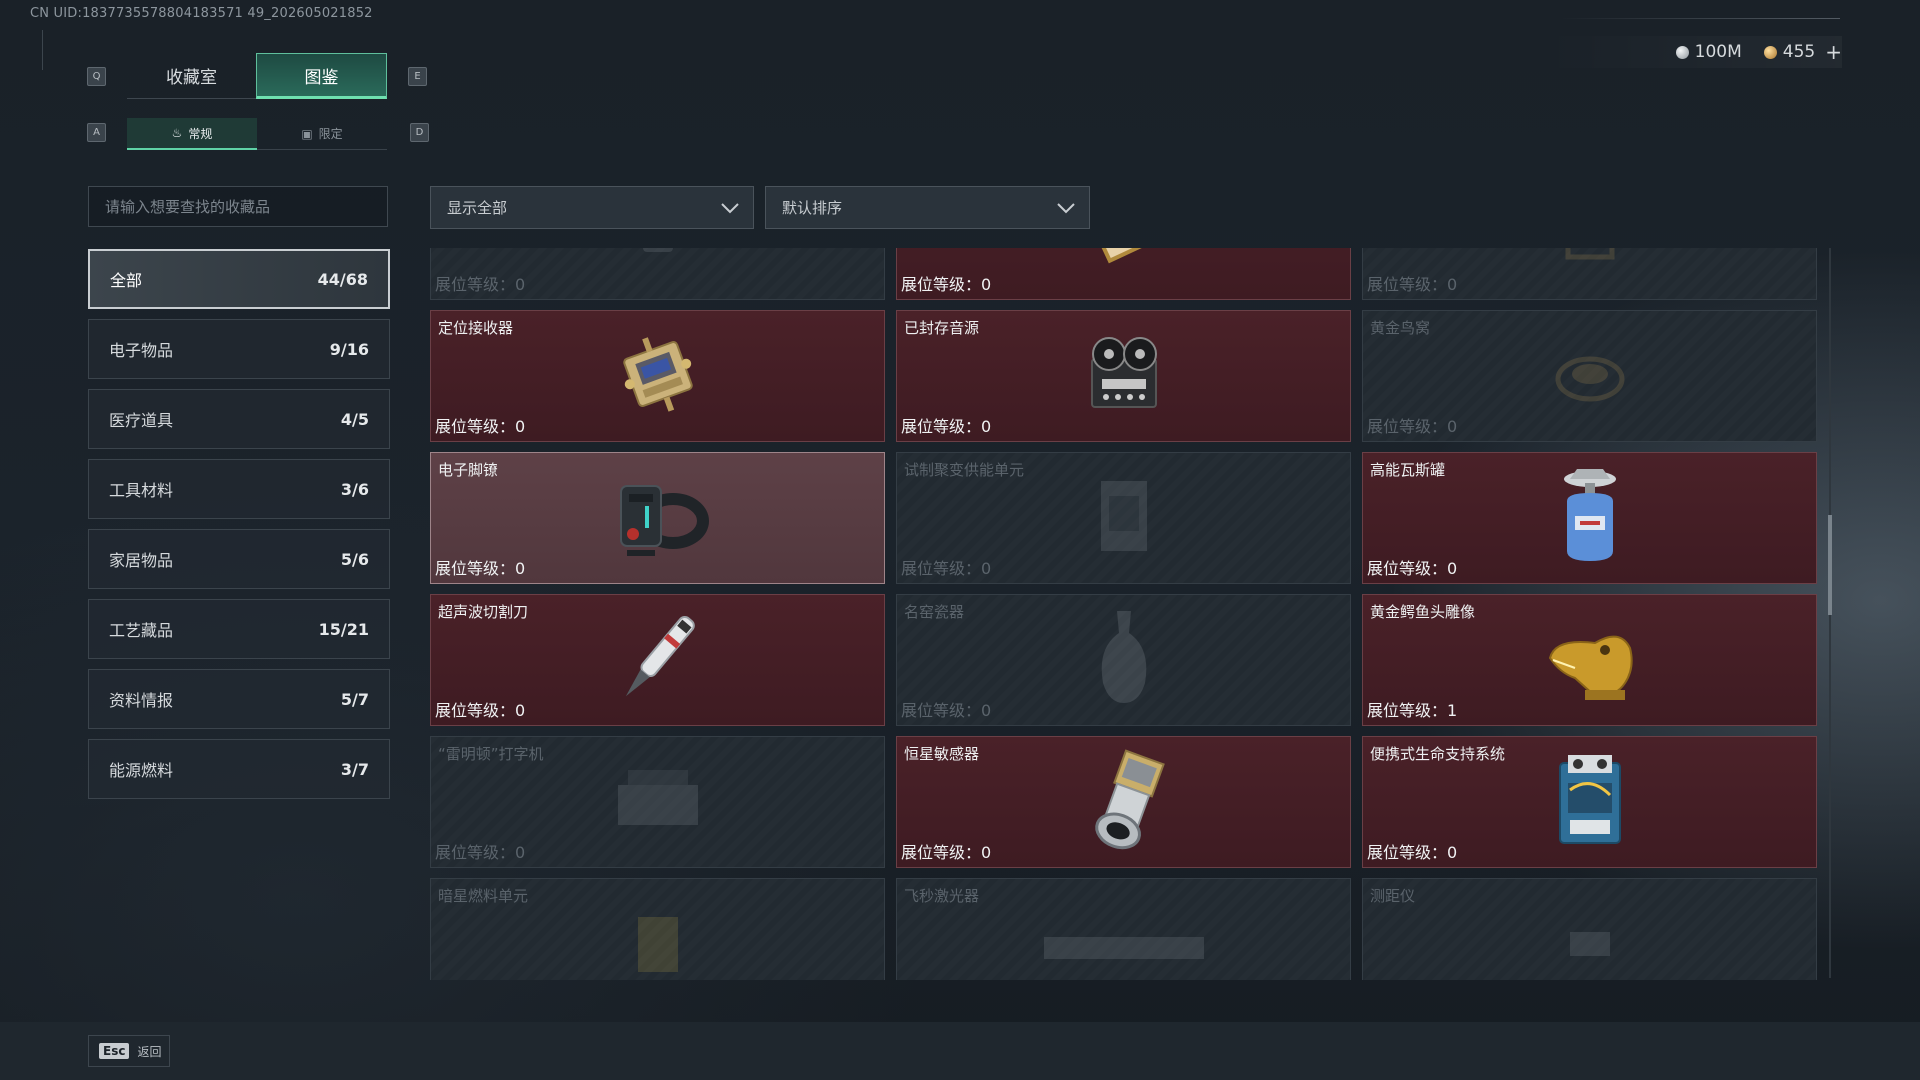  I want to click on collectible-card: 便携式生命支持系统 展位等级：0, so click(1589, 802).